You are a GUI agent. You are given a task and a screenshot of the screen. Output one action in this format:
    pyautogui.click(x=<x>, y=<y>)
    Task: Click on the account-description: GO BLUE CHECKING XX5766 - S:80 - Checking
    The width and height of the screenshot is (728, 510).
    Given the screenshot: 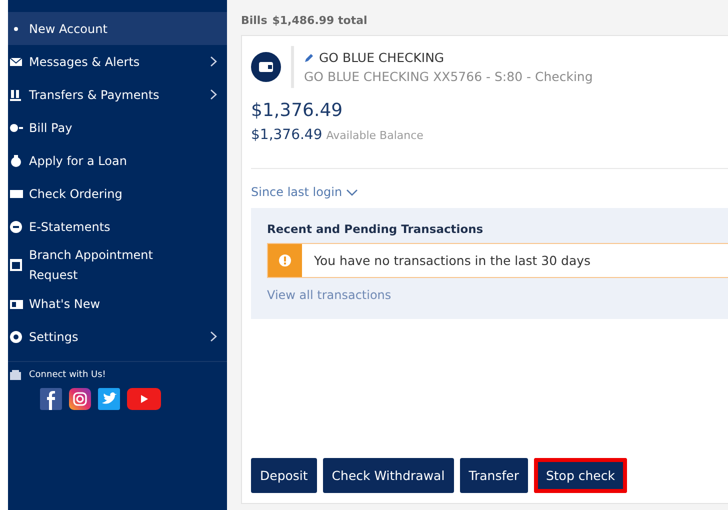 What is the action you would take?
    pyautogui.click(x=448, y=76)
    